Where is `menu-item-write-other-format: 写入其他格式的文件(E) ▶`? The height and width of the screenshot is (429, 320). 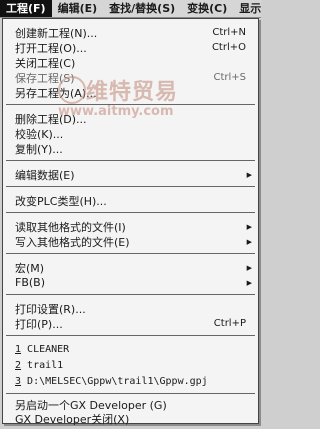
menu-item-write-other-format: 写入其他格式的文件(E) ▶ is located at coordinates (130, 241).